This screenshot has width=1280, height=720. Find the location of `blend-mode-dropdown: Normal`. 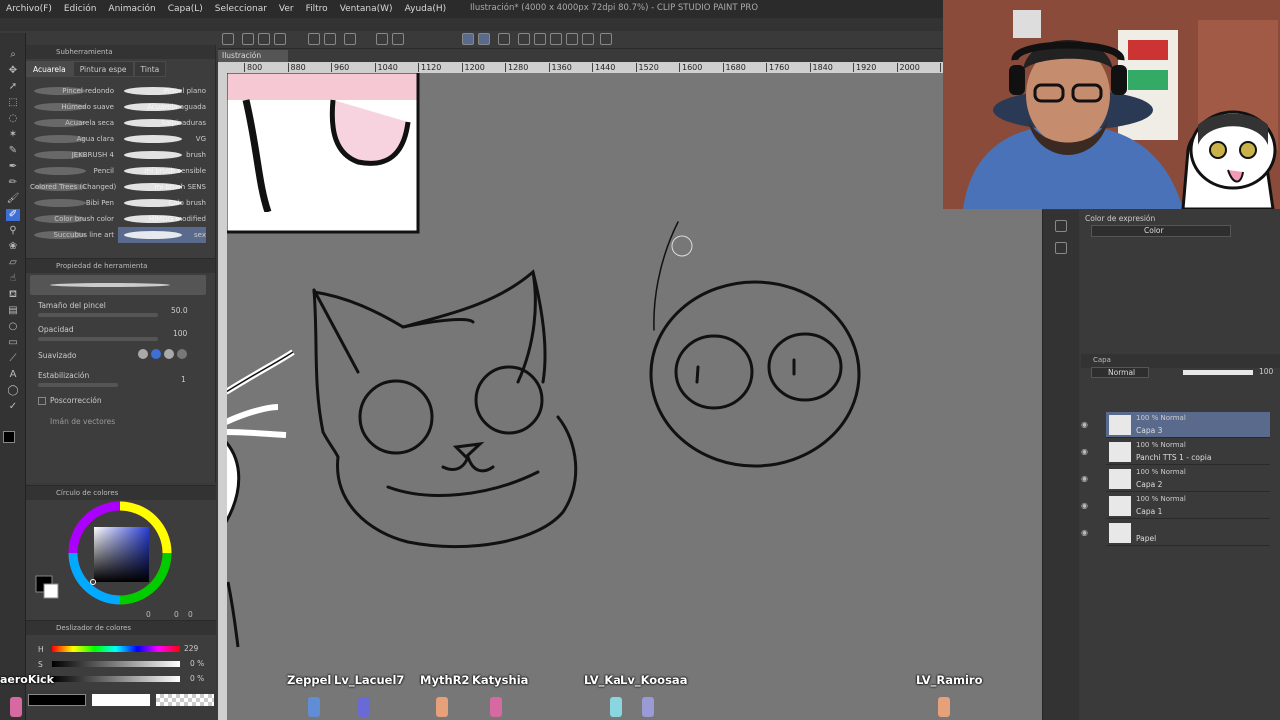

blend-mode-dropdown: Normal is located at coordinates (1120, 372).